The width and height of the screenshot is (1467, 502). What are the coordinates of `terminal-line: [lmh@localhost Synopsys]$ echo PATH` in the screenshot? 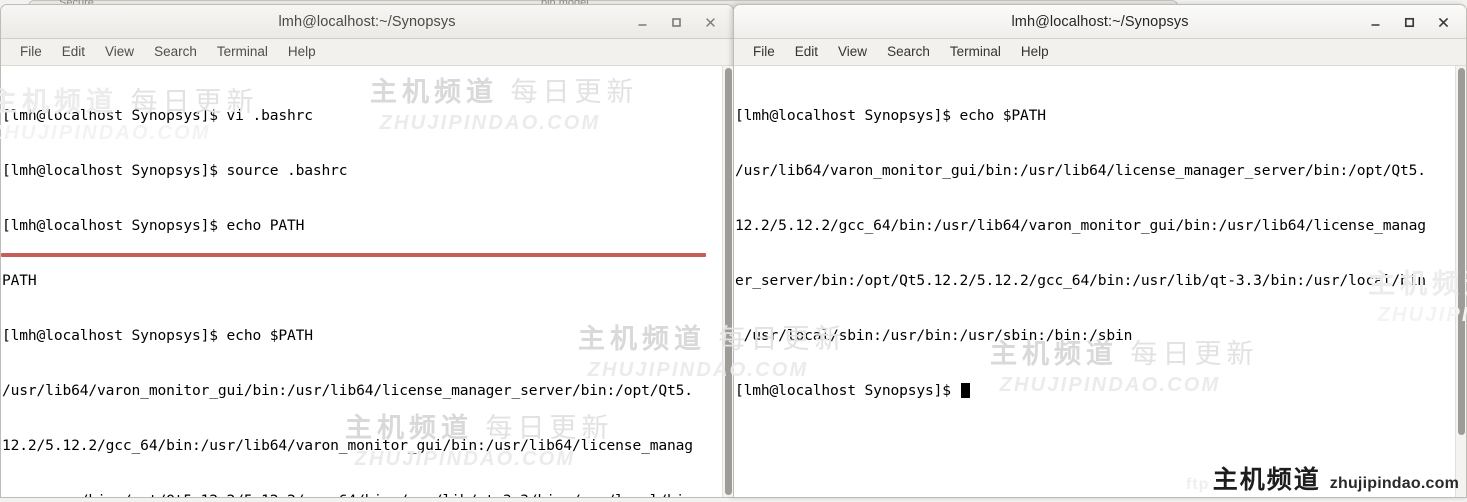 It's located at (153, 225).